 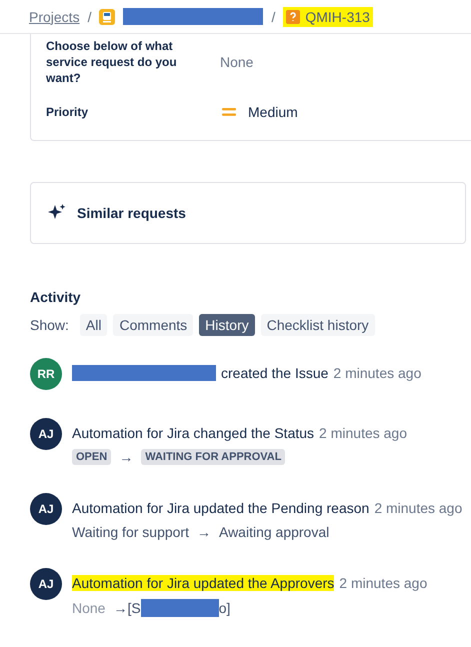 What do you see at coordinates (49, 325) in the screenshot?
I see `show-label: Show:` at bounding box center [49, 325].